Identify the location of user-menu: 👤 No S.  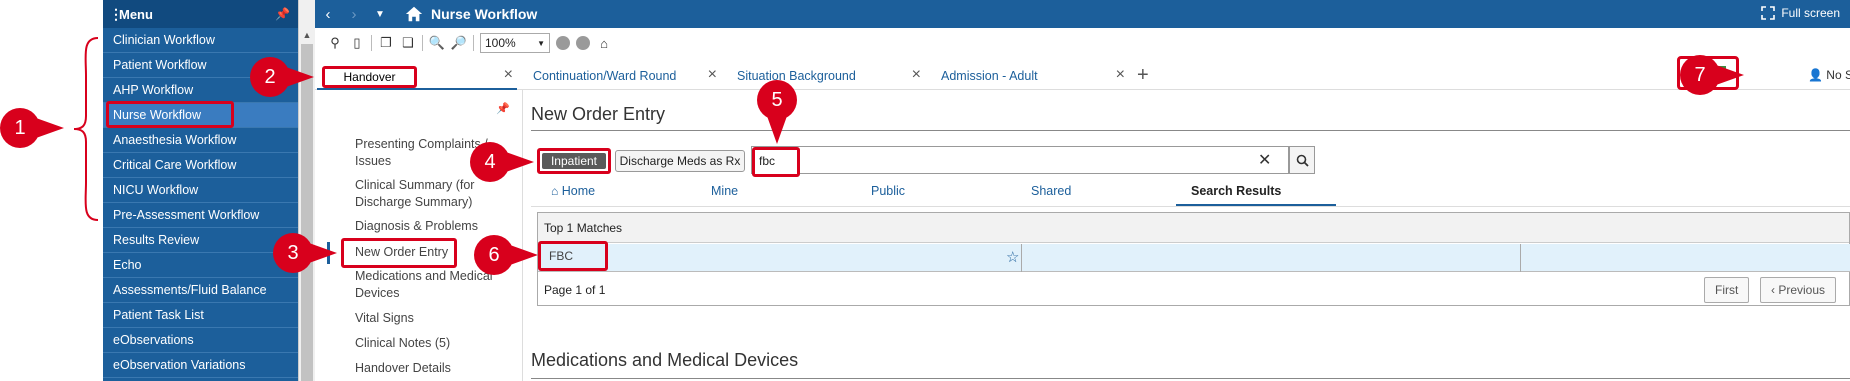
(1829, 75).